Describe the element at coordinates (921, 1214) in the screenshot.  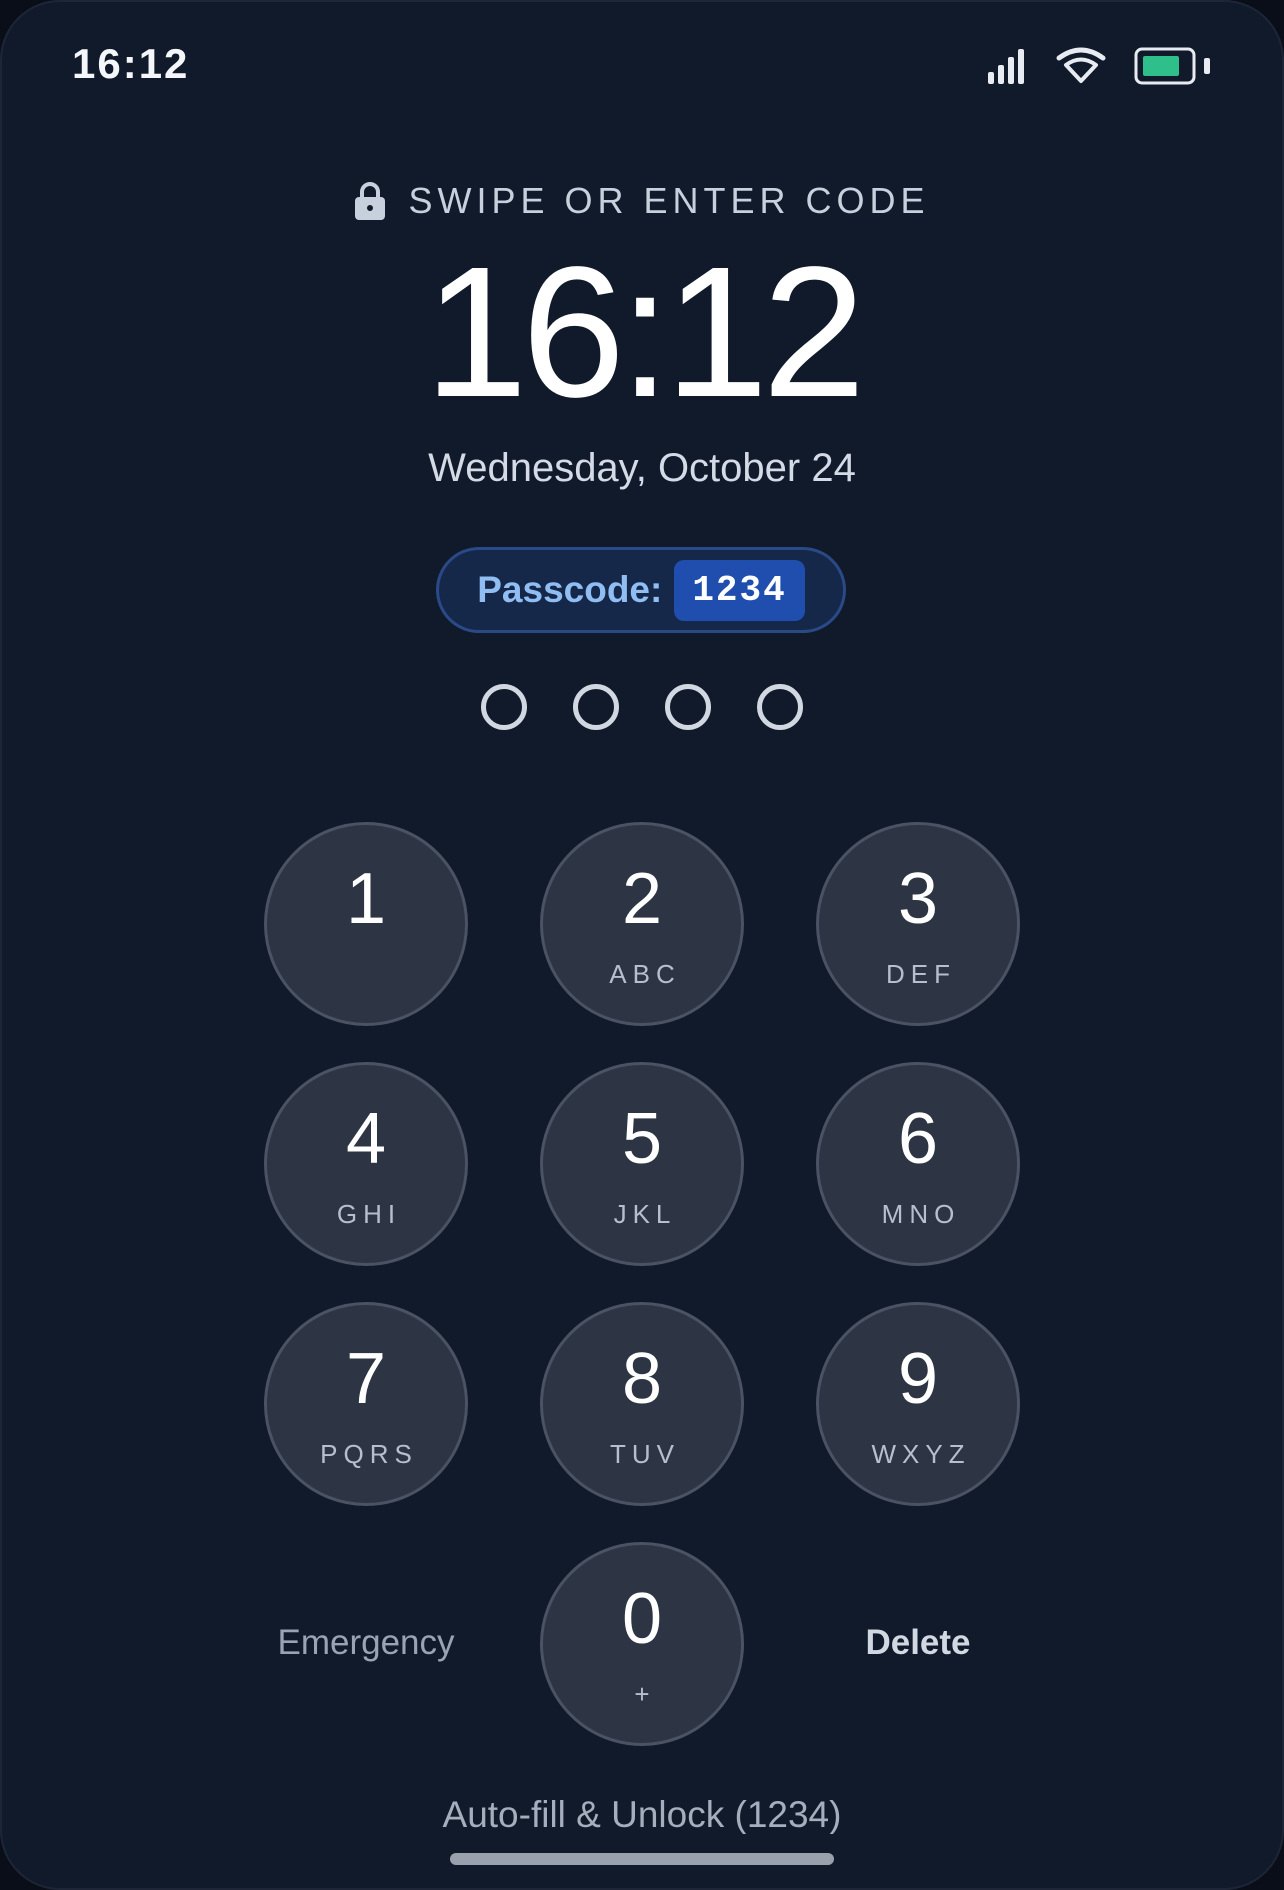
I see `key-letters: MNO` at that location.